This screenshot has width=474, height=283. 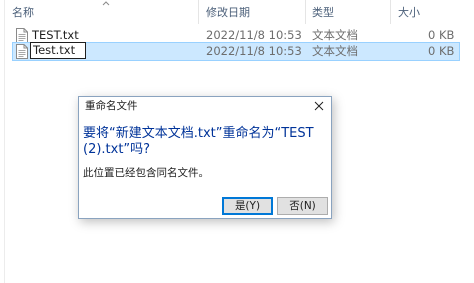 What do you see at coordinates (205, 106) in the screenshot?
I see `dialog-titlebar: 重命名文件` at bounding box center [205, 106].